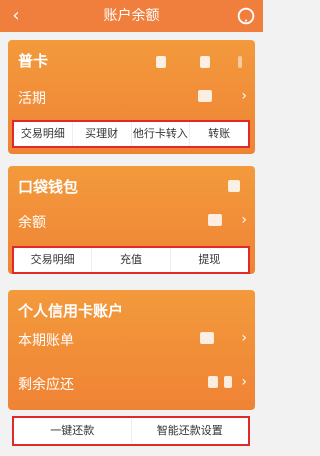 This screenshot has height=456, width=320. I want to click on transfer-in-button: 他行卡转入, so click(161, 134).